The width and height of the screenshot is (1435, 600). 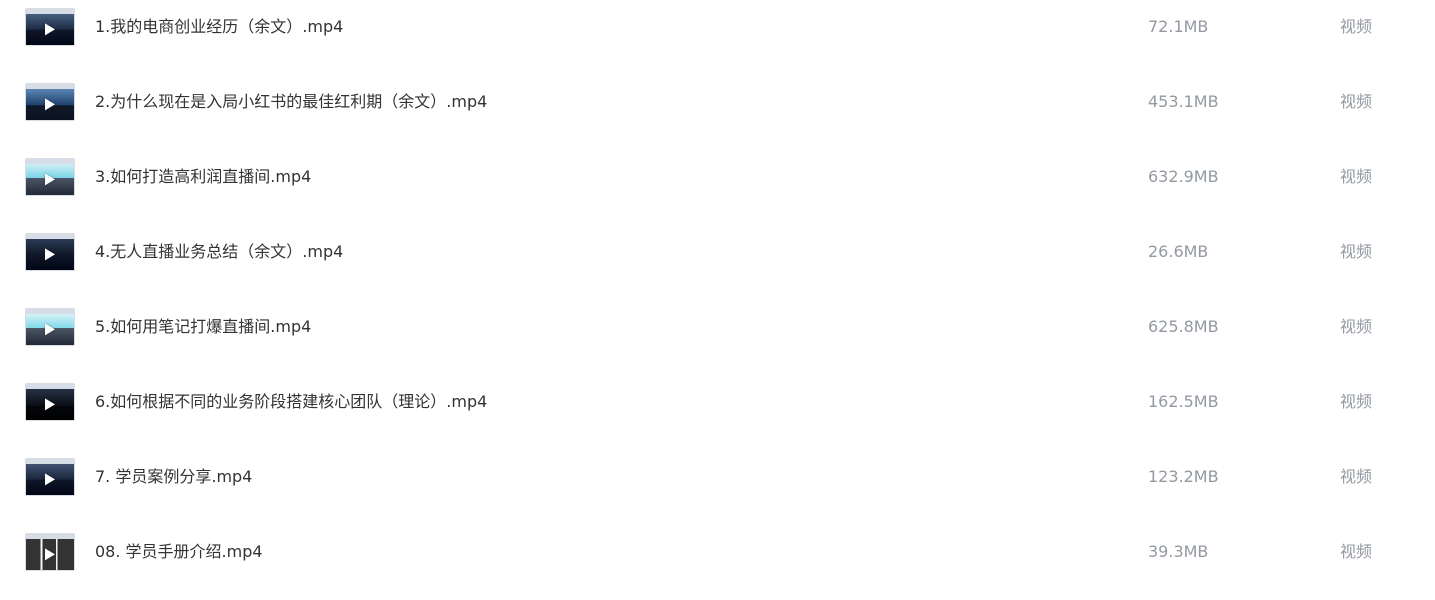 I want to click on file-name: 3.如何打造高利润直播间.mp4, so click(x=203, y=177).